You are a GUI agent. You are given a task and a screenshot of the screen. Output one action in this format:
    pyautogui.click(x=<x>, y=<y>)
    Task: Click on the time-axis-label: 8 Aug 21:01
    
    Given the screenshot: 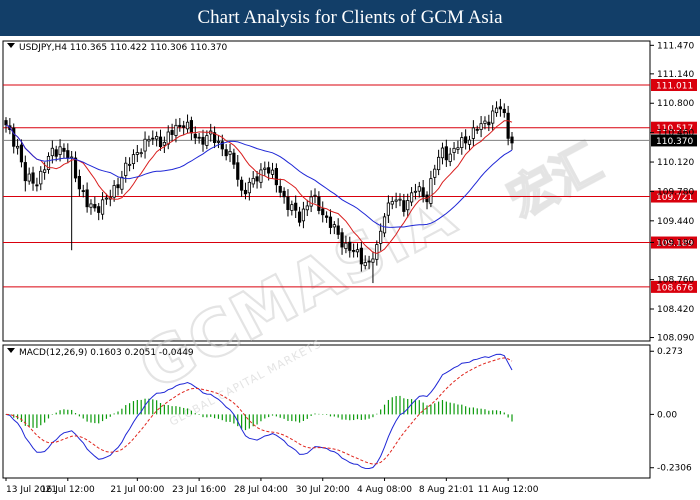 What is the action you would take?
    pyautogui.click(x=446, y=490)
    